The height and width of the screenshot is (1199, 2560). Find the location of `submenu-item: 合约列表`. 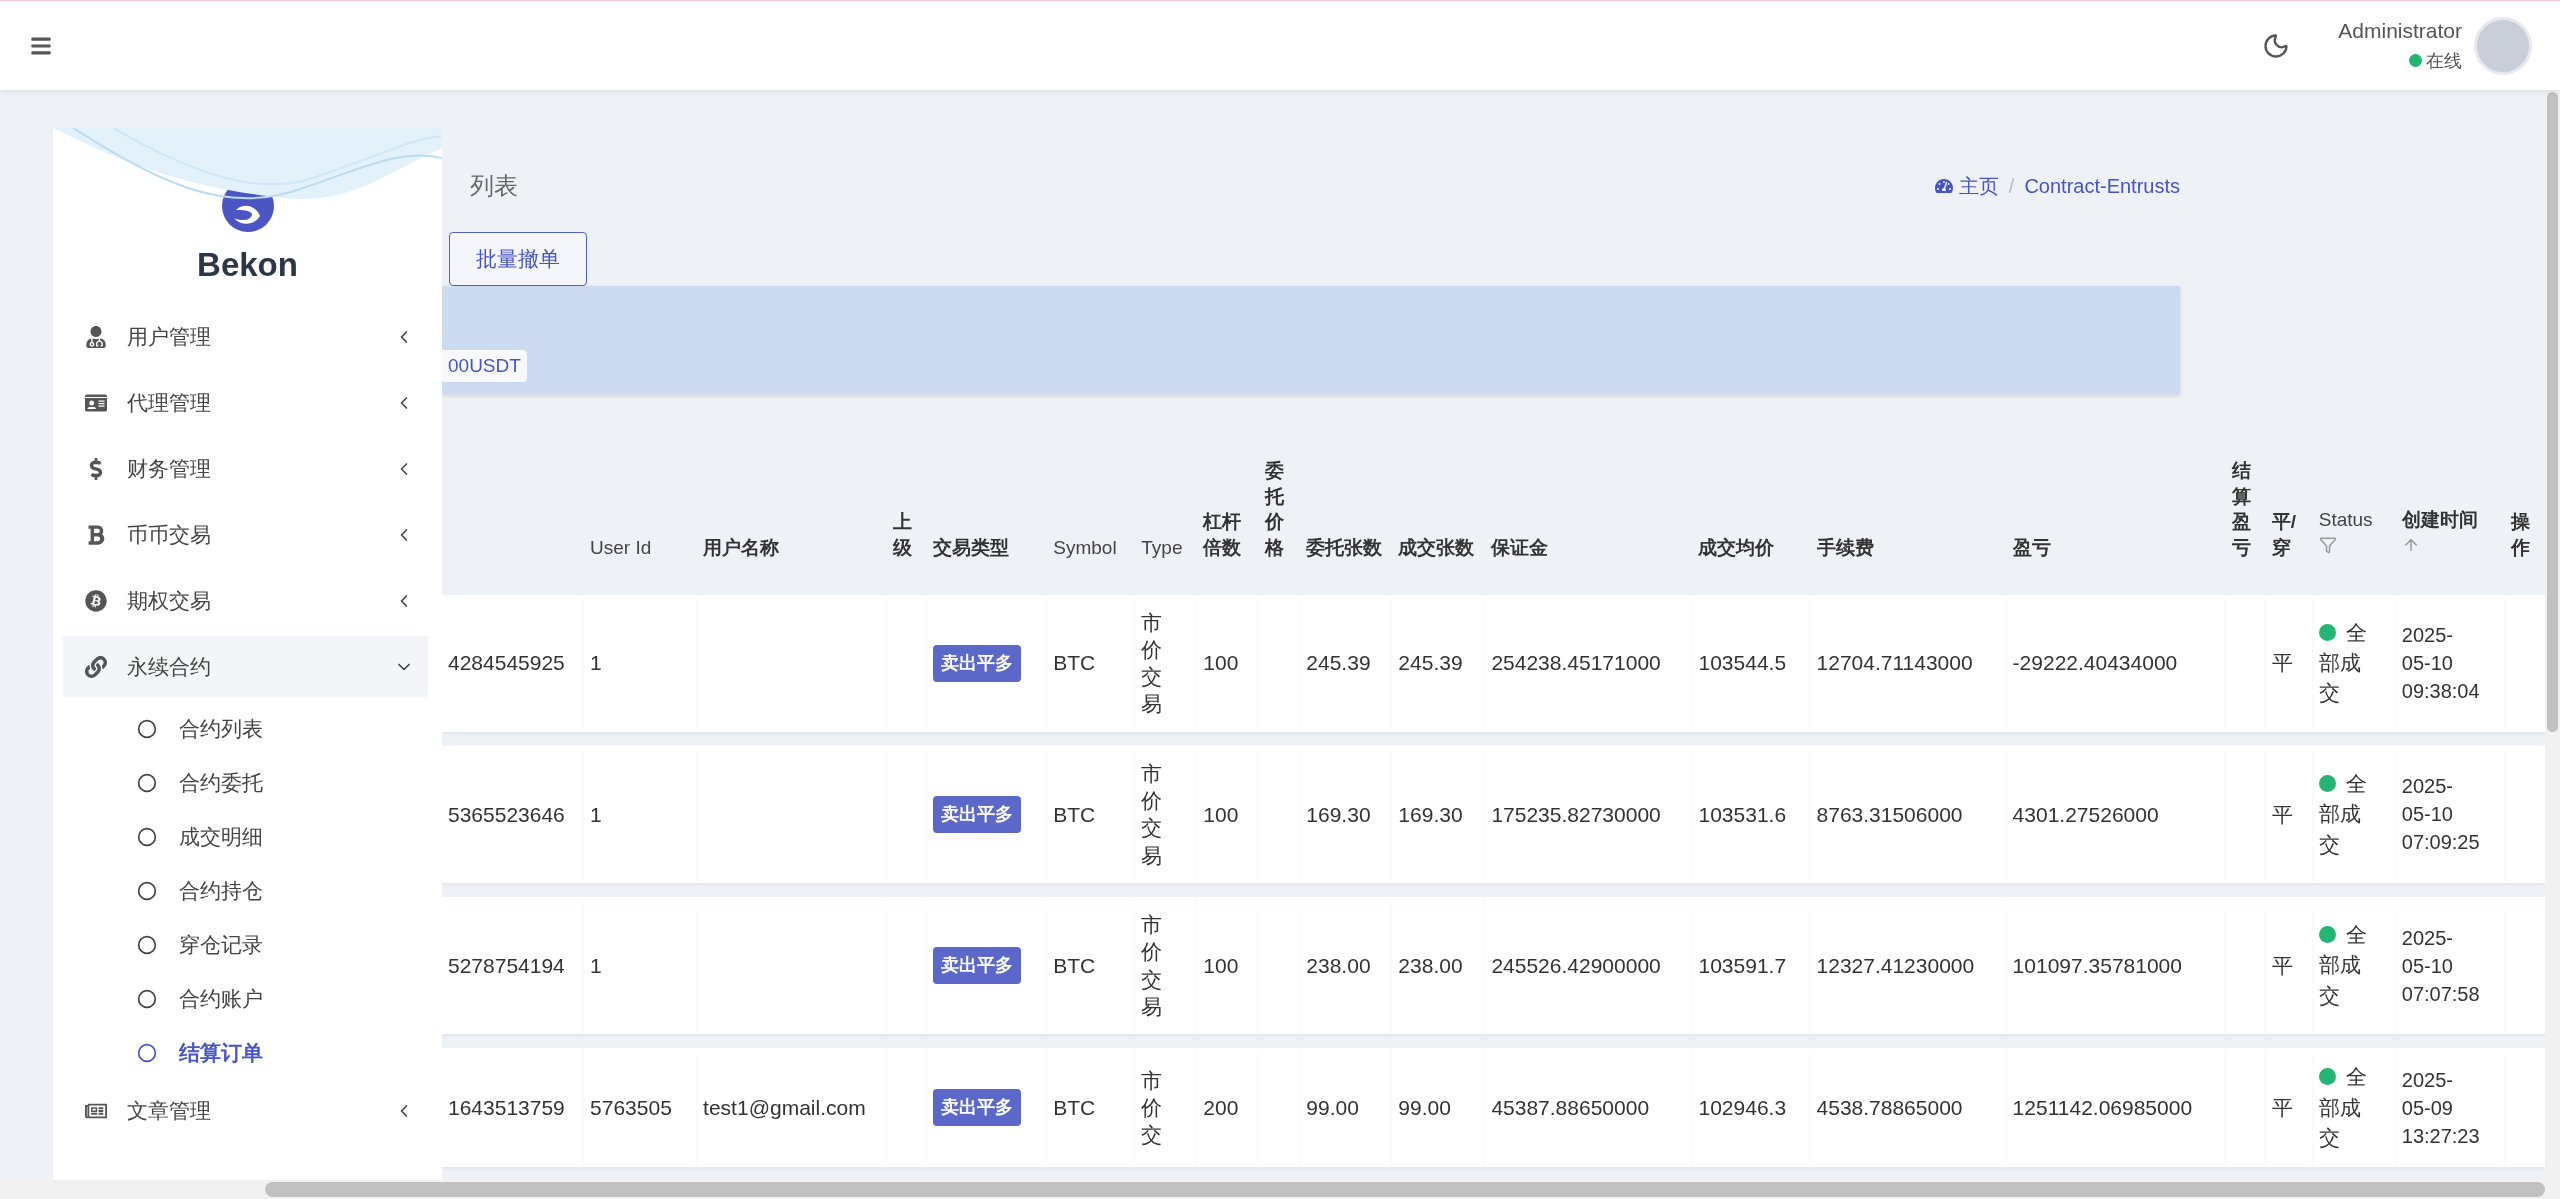

submenu-item: 合约列表 is located at coordinates (247, 729).